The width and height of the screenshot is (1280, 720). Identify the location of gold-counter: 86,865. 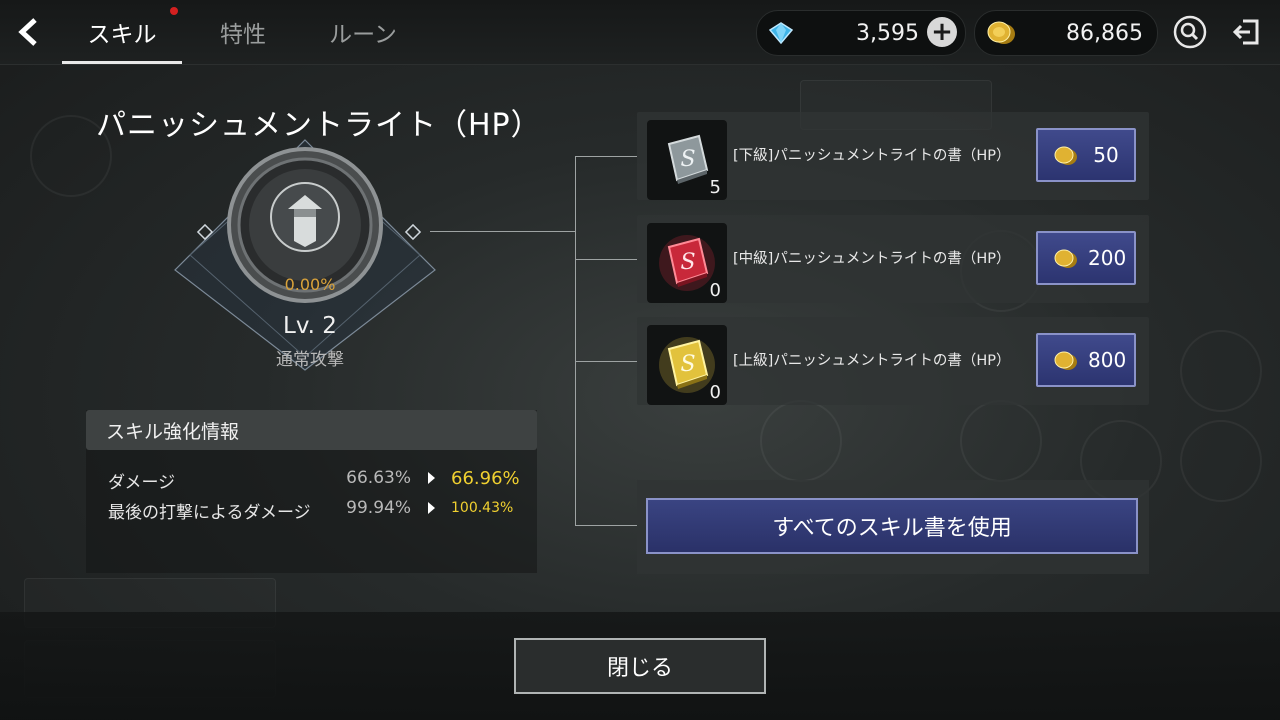
(1066, 33).